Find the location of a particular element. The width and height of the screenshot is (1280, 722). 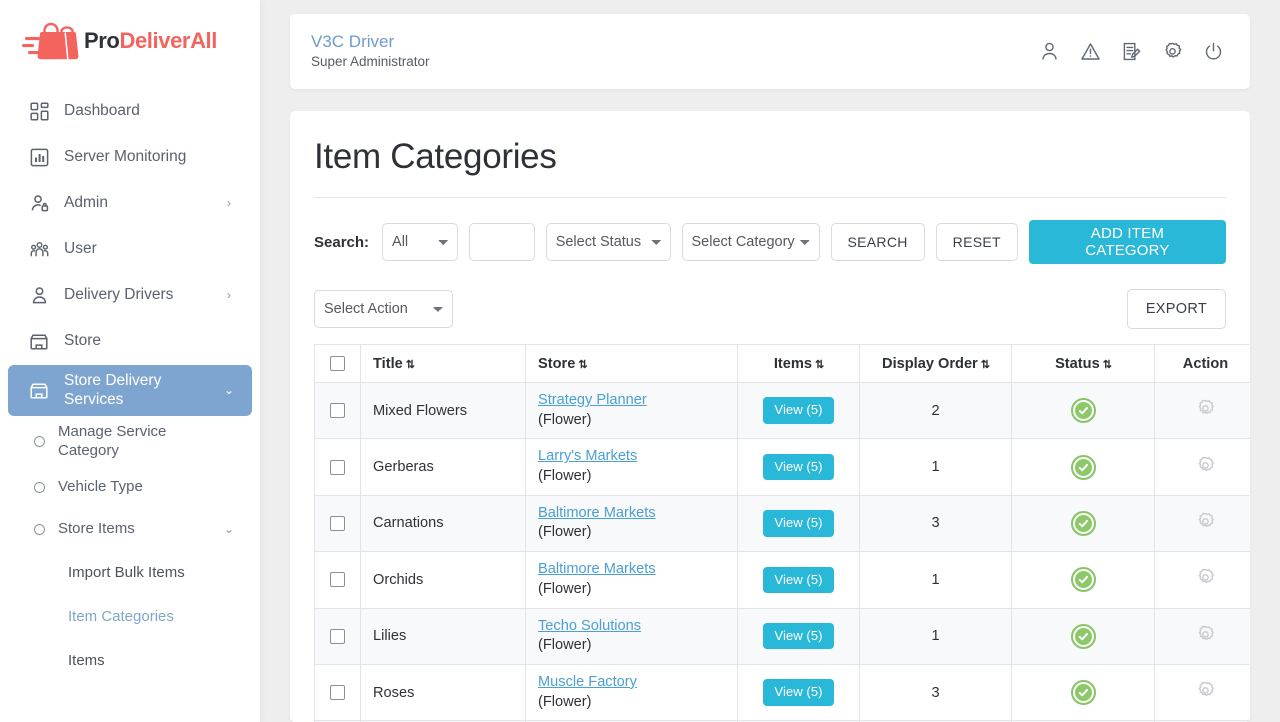

warning-triangle-icon is located at coordinates (1090, 51).